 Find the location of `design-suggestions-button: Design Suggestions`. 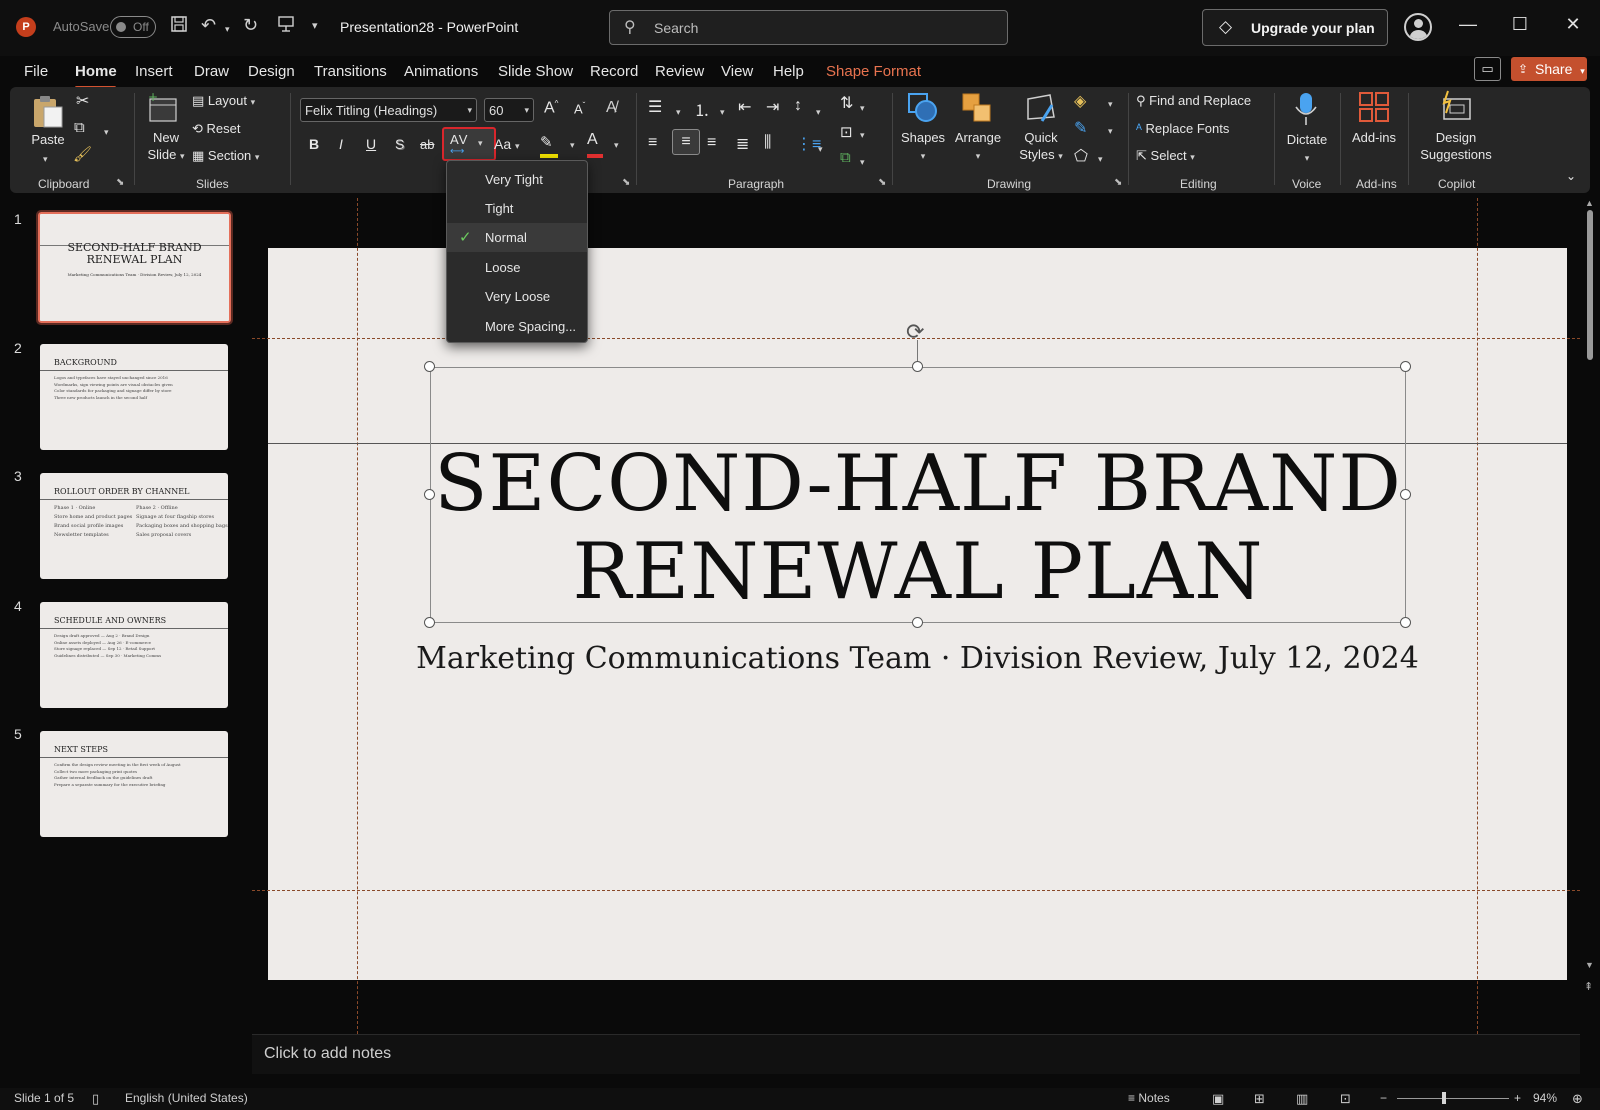

design-suggestions-button: Design Suggestions is located at coordinates (1456, 146).